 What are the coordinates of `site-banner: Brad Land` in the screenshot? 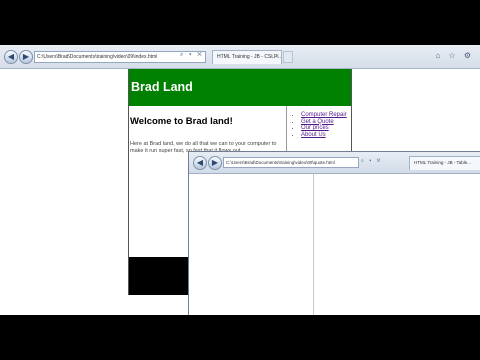 It's located at (240, 87).